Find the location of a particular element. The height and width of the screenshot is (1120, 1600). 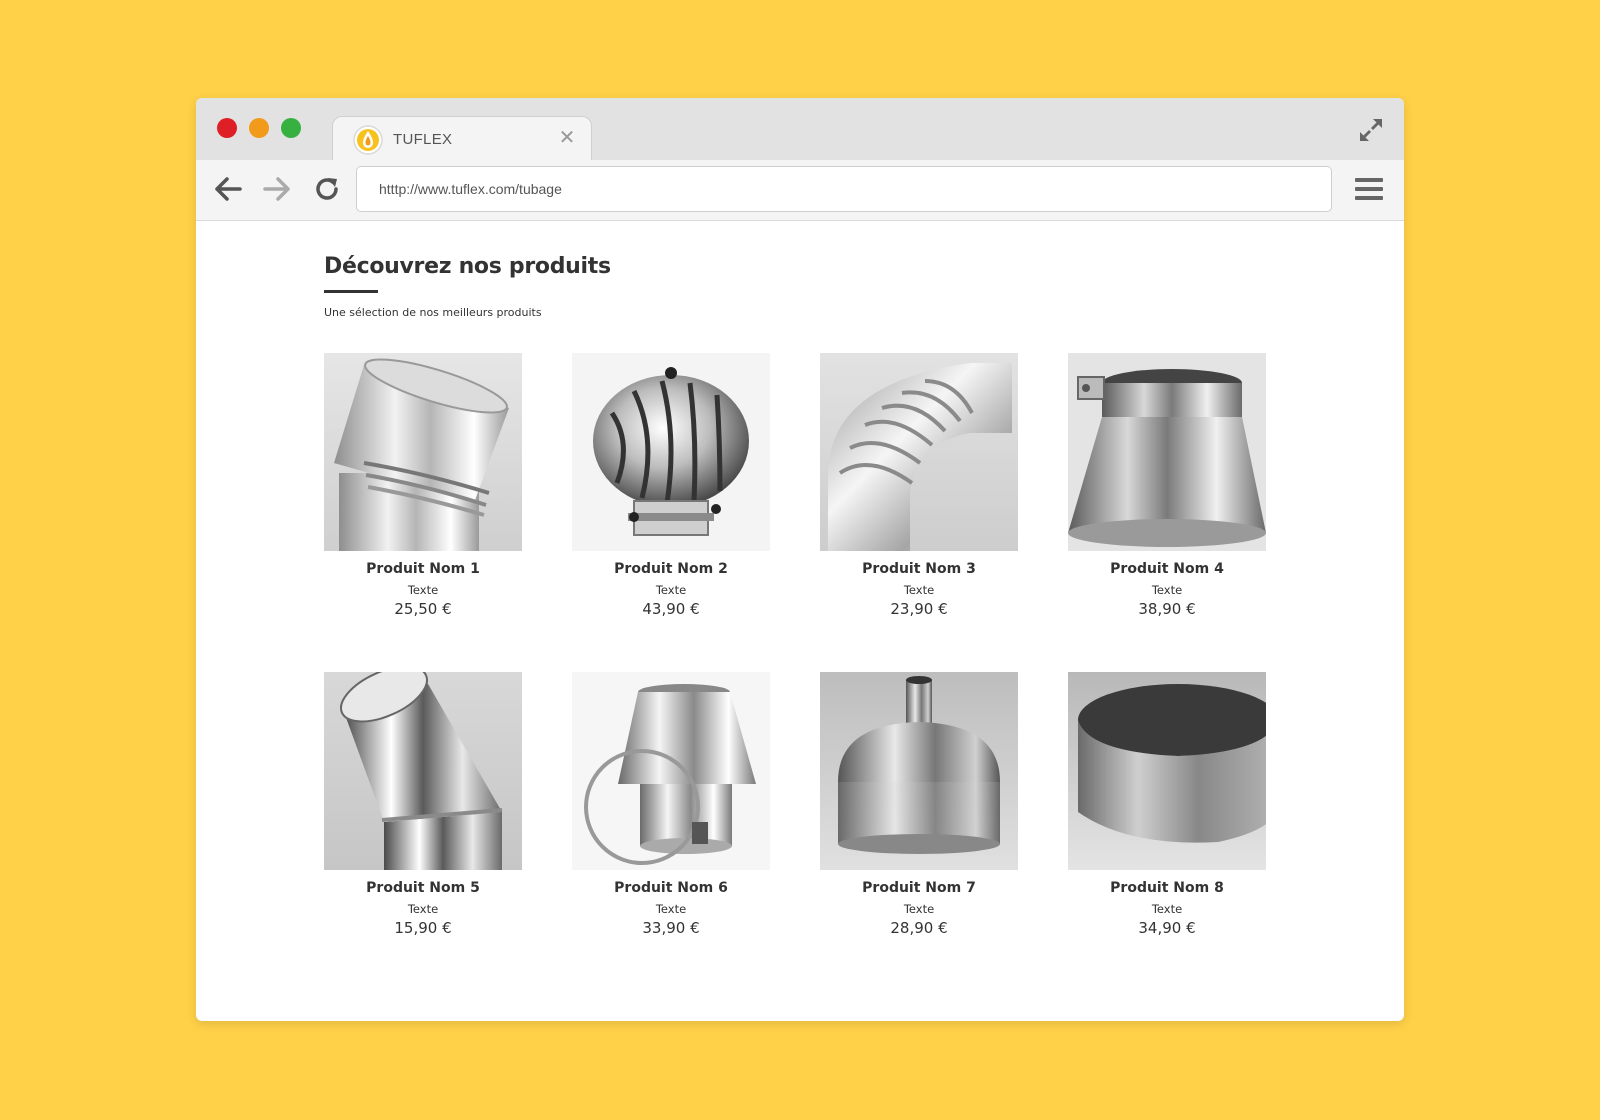

page-title: Découvrez nos produits is located at coordinates (467, 266).